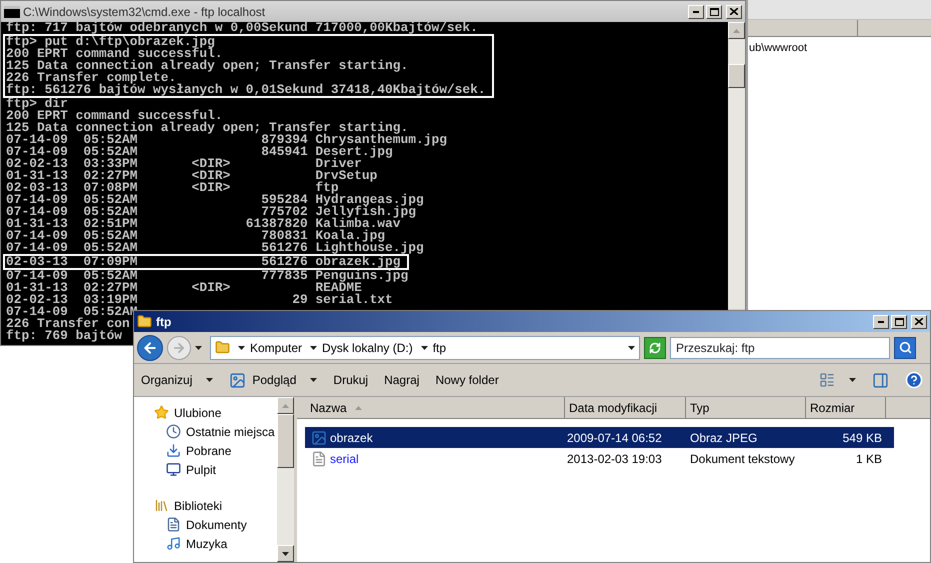  What do you see at coordinates (862, 438) in the screenshot?
I see `table-cell-text: 549 KB` at bounding box center [862, 438].